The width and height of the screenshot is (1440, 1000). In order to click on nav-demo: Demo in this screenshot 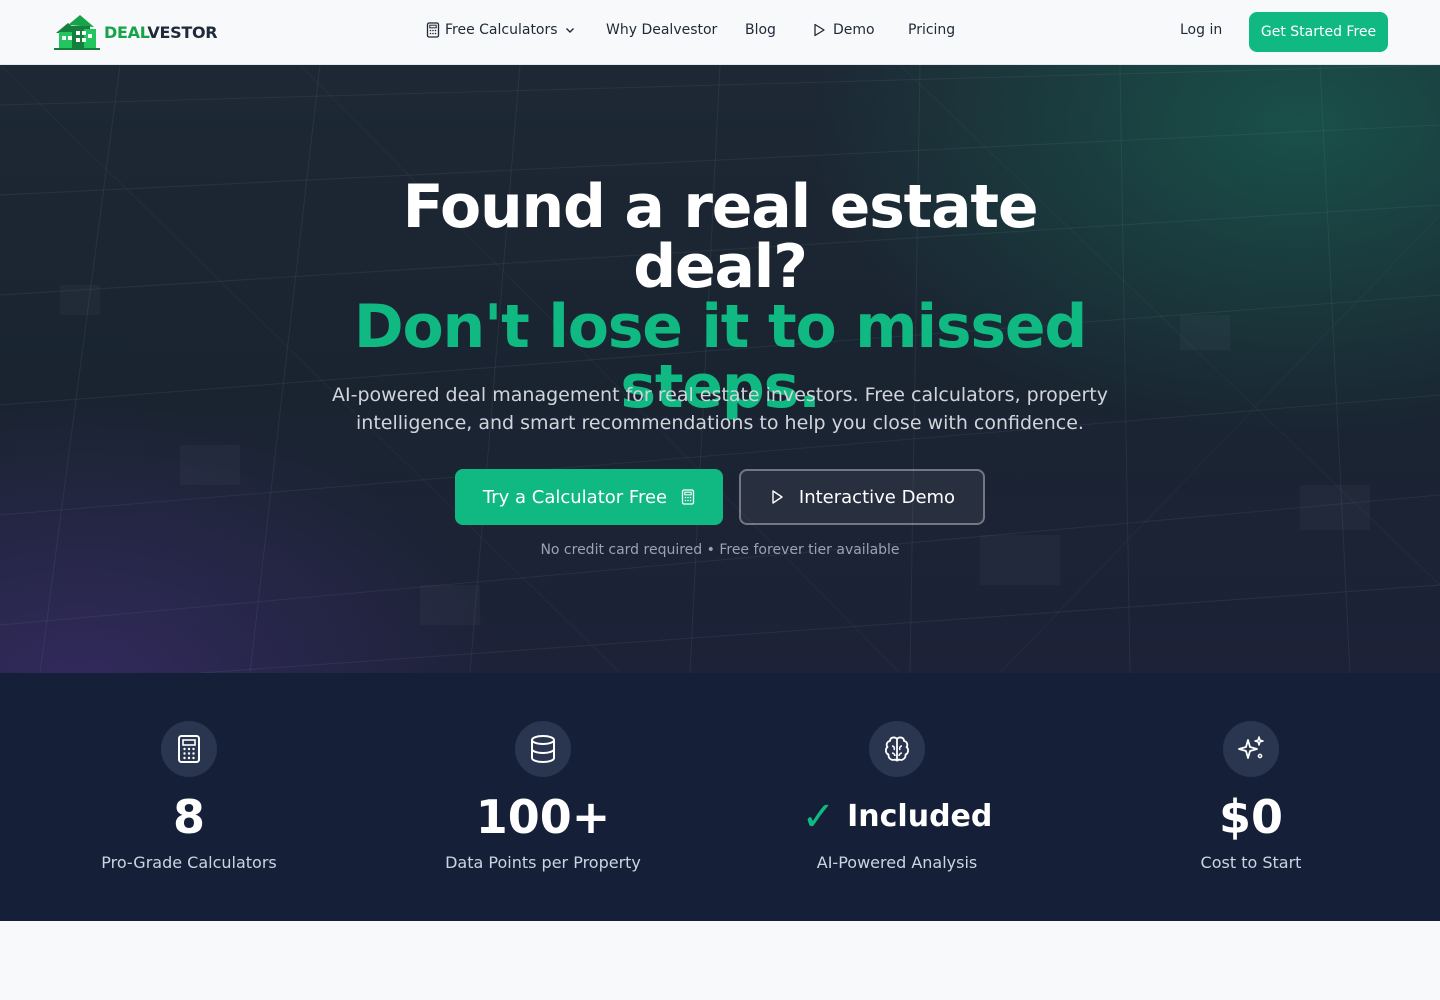, I will do `click(843, 30)`.